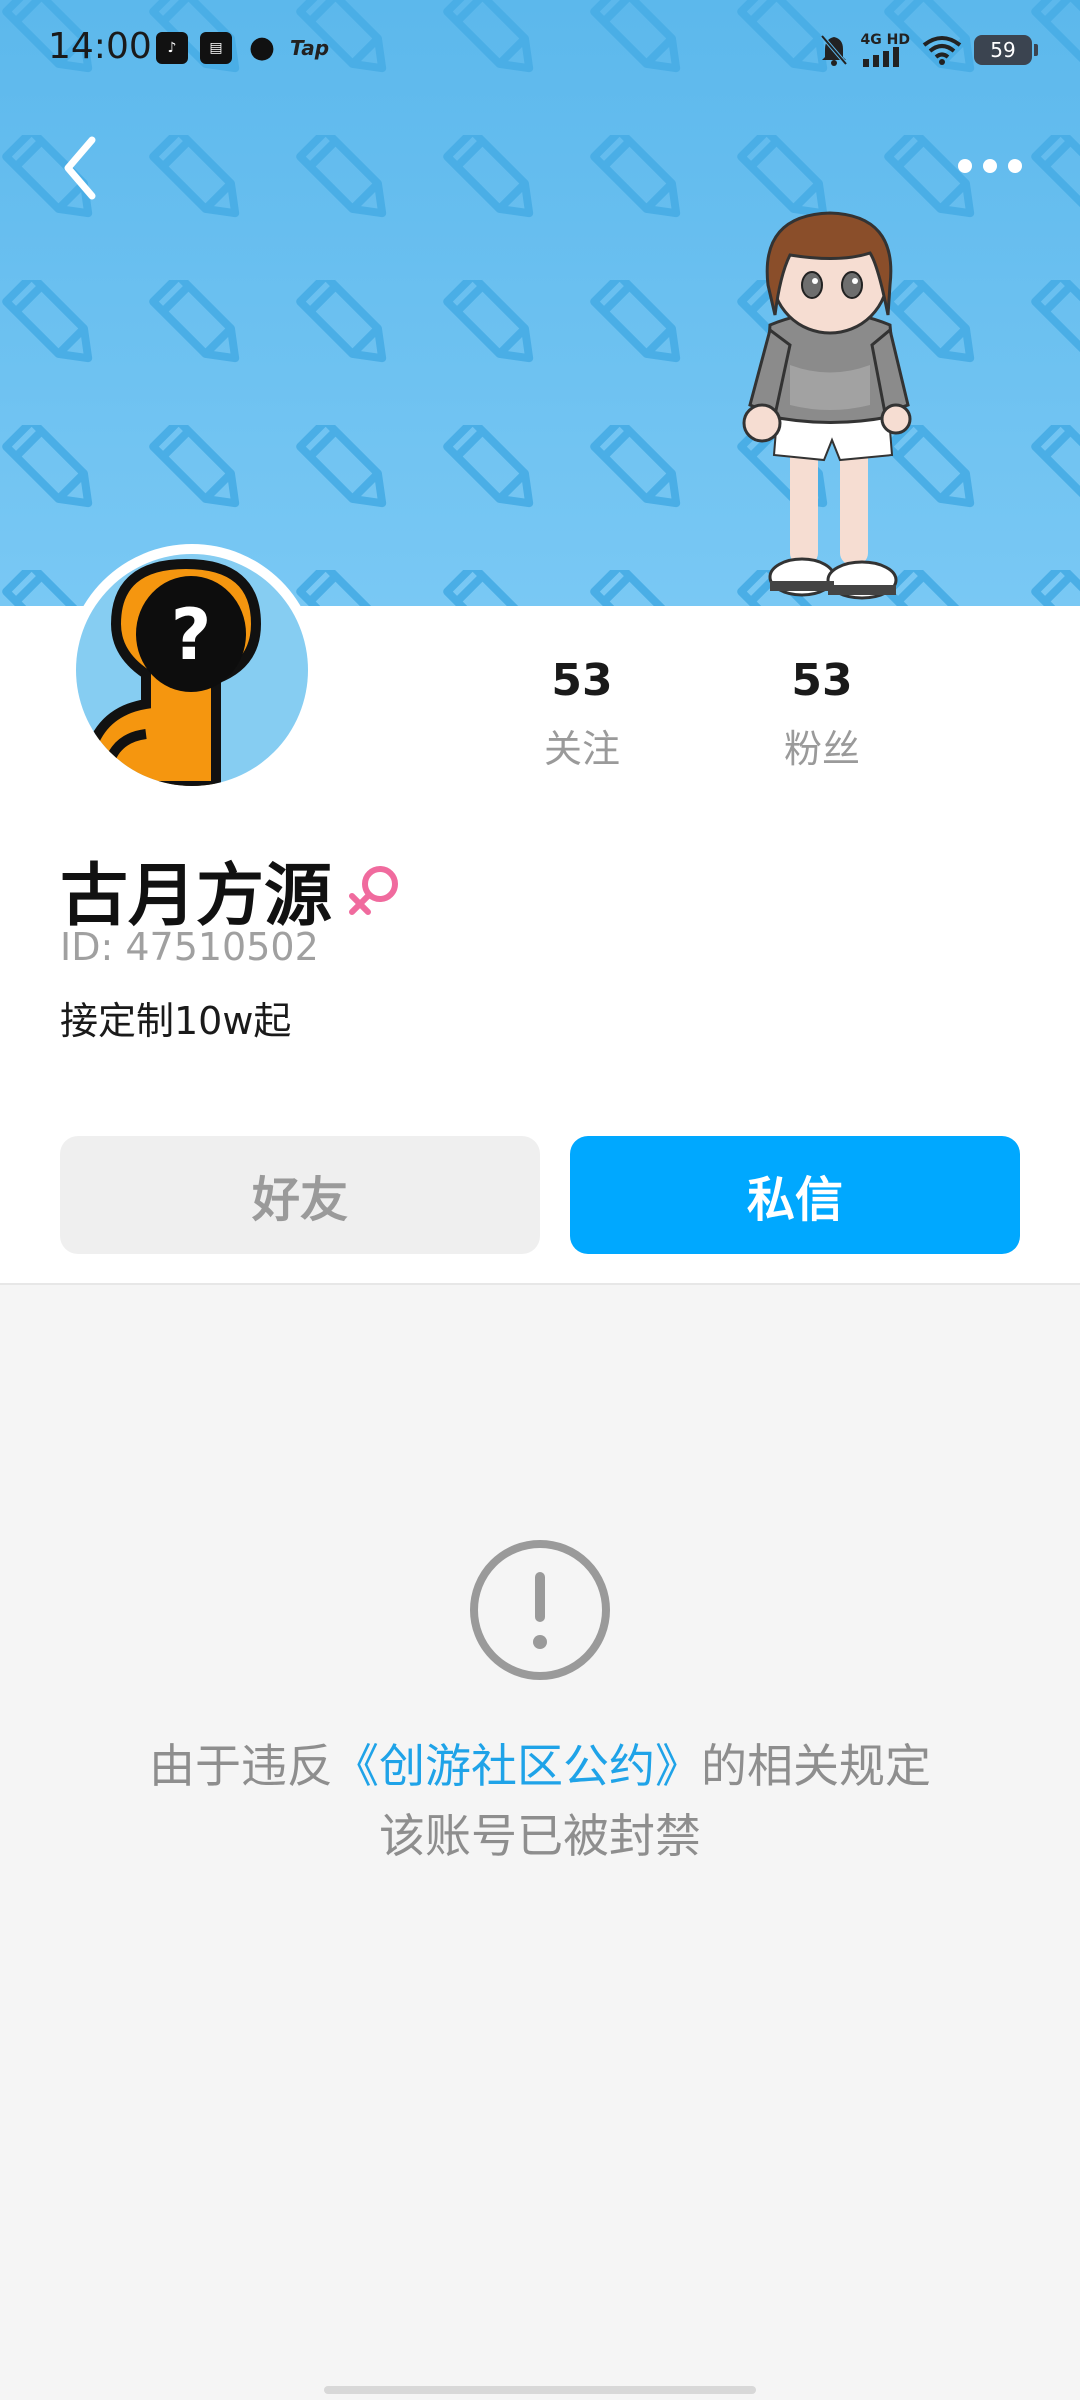  What do you see at coordinates (176, 1021) in the screenshot?
I see `user-bio: 接定制10w起` at bounding box center [176, 1021].